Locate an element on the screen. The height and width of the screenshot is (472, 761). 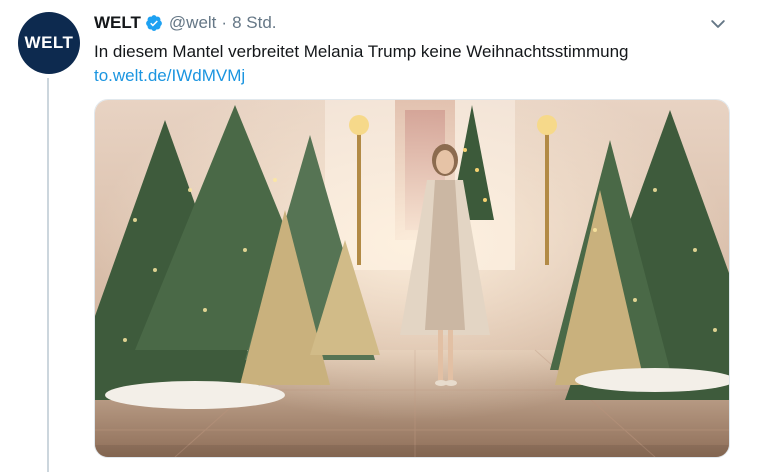
avatar: WELT is located at coordinates (49, 43).